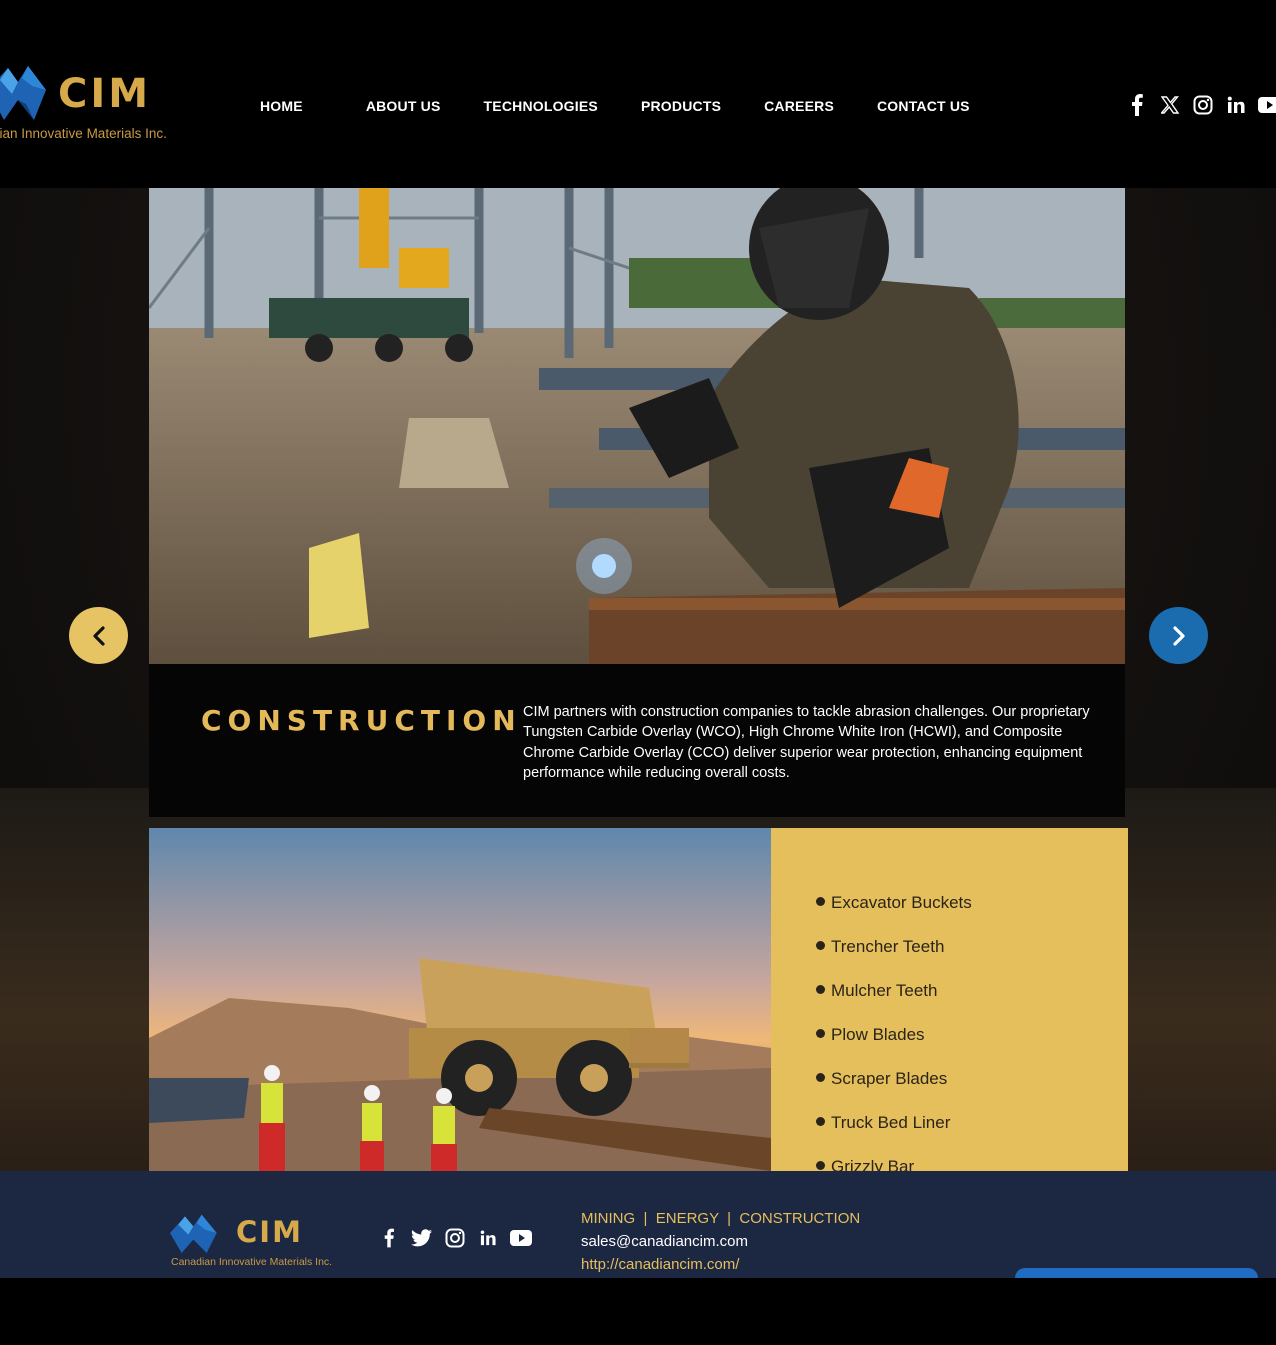 This screenshot has height=1345, width=1276. Describe the element at coordinates (922, 106) in the screenshot. I see `nav-contact-us: CONTACT US` at that location.